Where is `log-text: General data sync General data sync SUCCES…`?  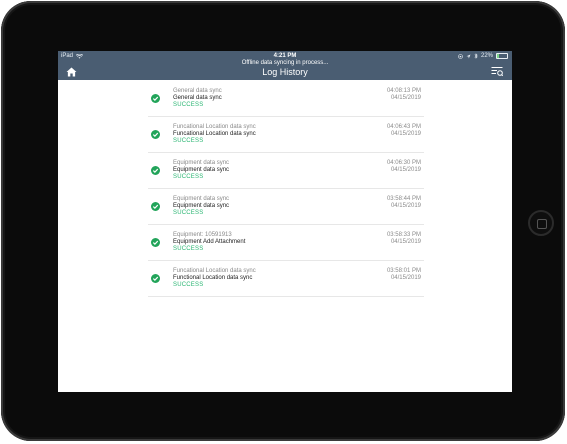
log-text: General data sync General data sync SUCCES… is located at coordinates (197, 98).